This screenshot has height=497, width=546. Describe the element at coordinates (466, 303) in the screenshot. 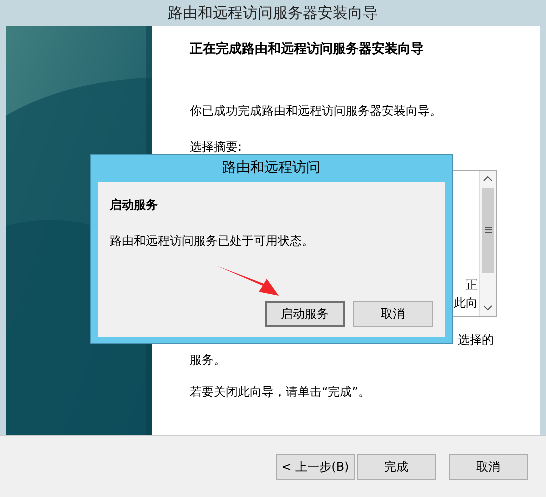

I see `summary-line: 此向` at that location.